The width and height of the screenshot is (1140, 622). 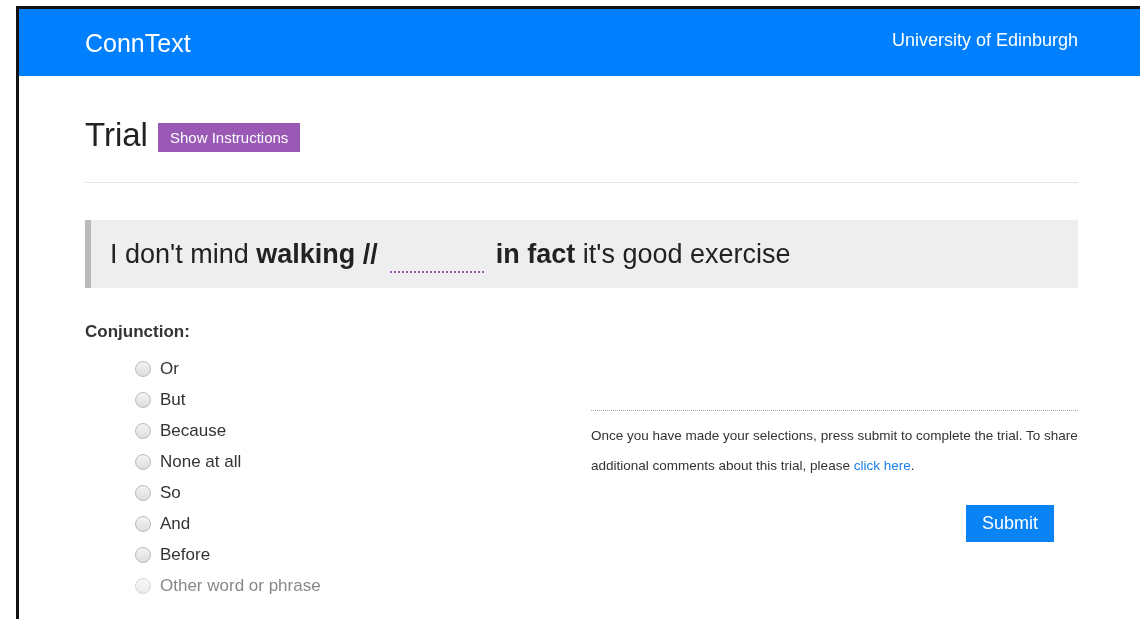 I want to click on option-label: None at all, so click(x=201, y=461).